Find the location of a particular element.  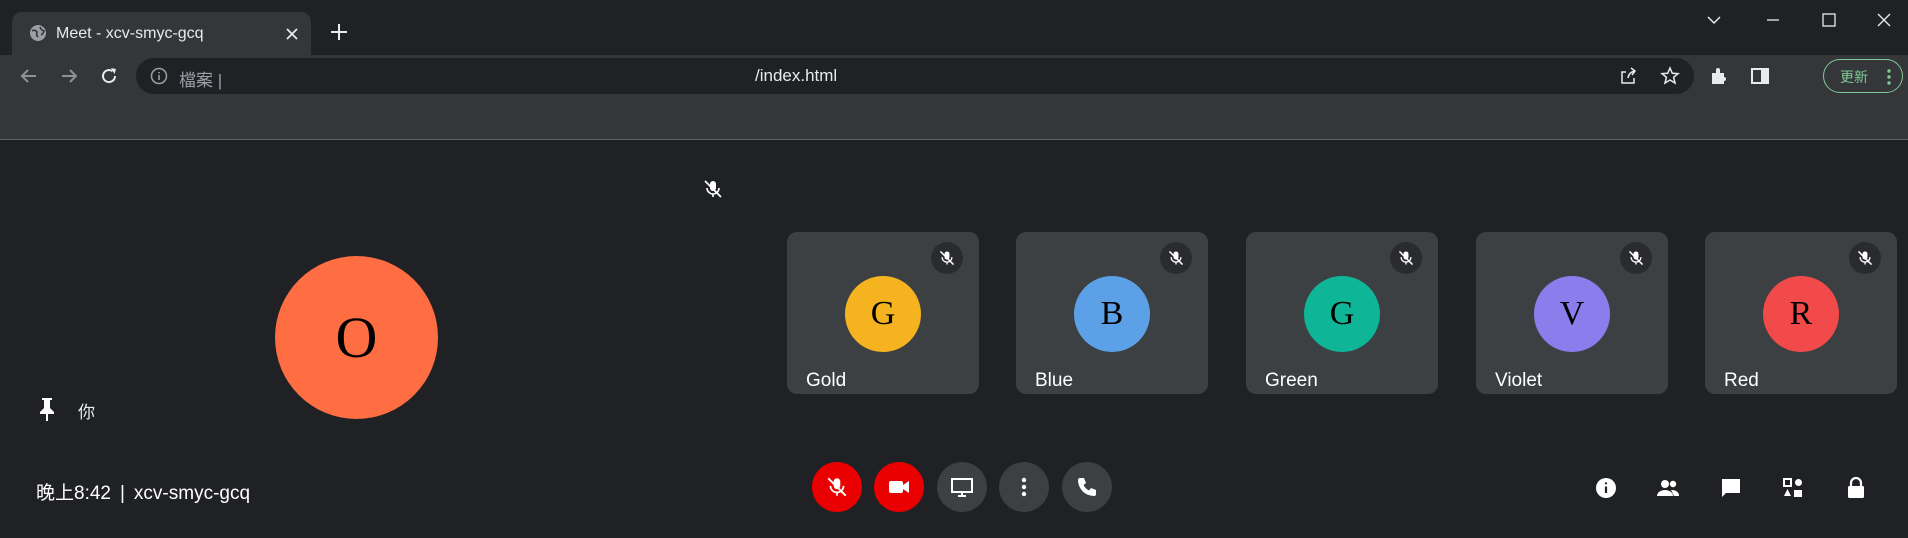

browser-tab: Meet - xcv-smyc-gcq is located at coordinates (161, 33).